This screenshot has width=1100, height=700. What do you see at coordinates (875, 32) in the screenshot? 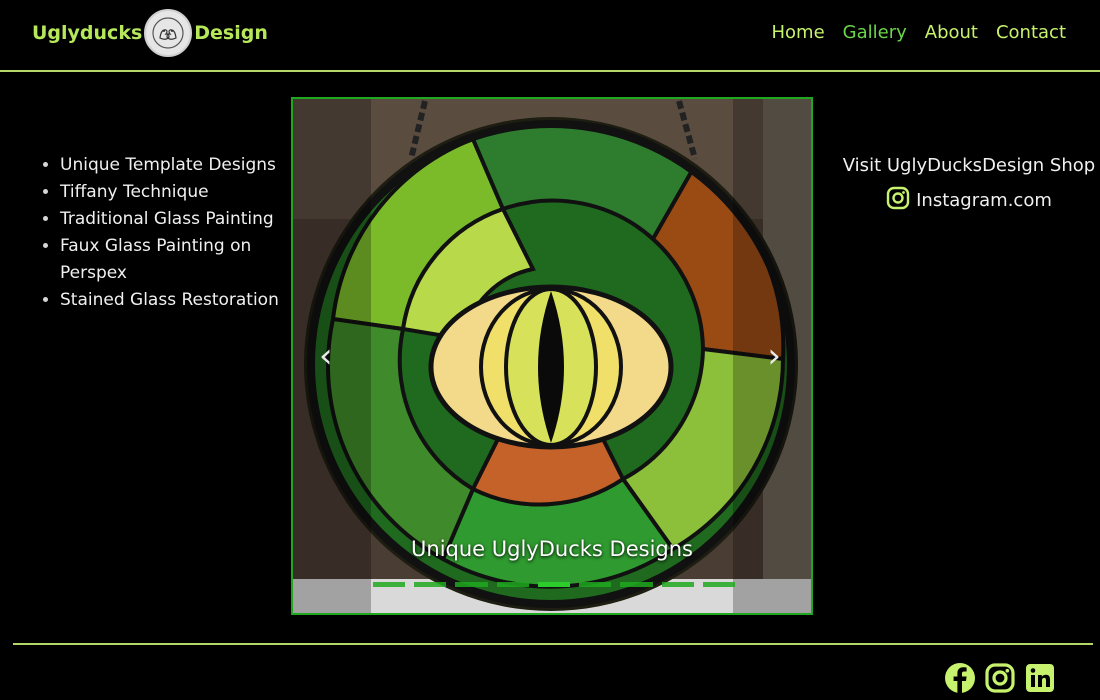
I see `nav-gallery: Gallery` at bounding box center [875, 32].